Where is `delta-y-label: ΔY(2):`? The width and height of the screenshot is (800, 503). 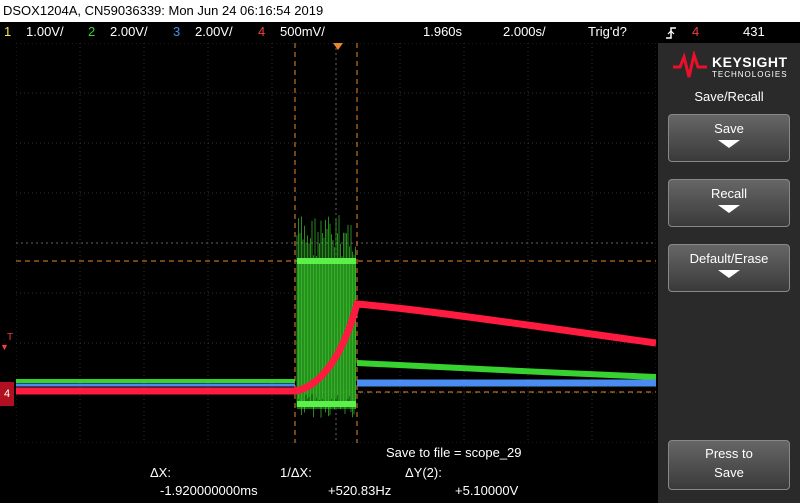 delta-y-label: ΔY(2): is located at coordinates (423, 472).